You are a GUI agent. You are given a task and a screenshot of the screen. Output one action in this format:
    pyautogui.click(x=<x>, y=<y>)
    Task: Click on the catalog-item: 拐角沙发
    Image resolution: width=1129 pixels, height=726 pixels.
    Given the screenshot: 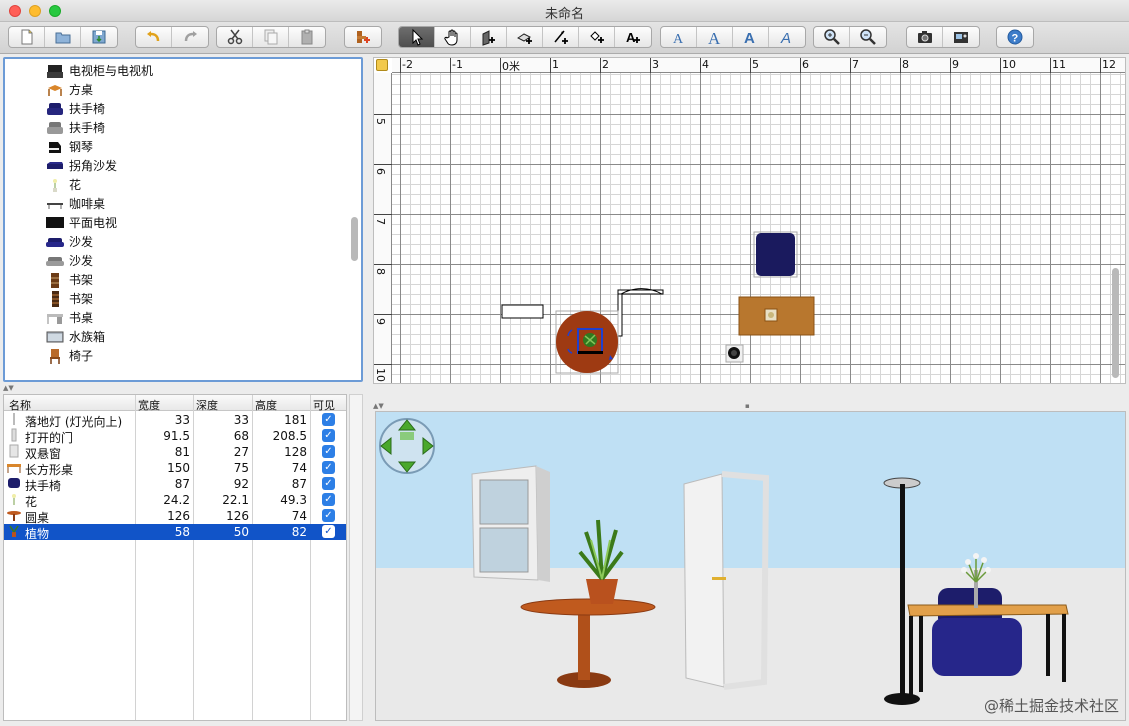 What is the action you would take?
    pyautogui.click(x=81, y=165)
    